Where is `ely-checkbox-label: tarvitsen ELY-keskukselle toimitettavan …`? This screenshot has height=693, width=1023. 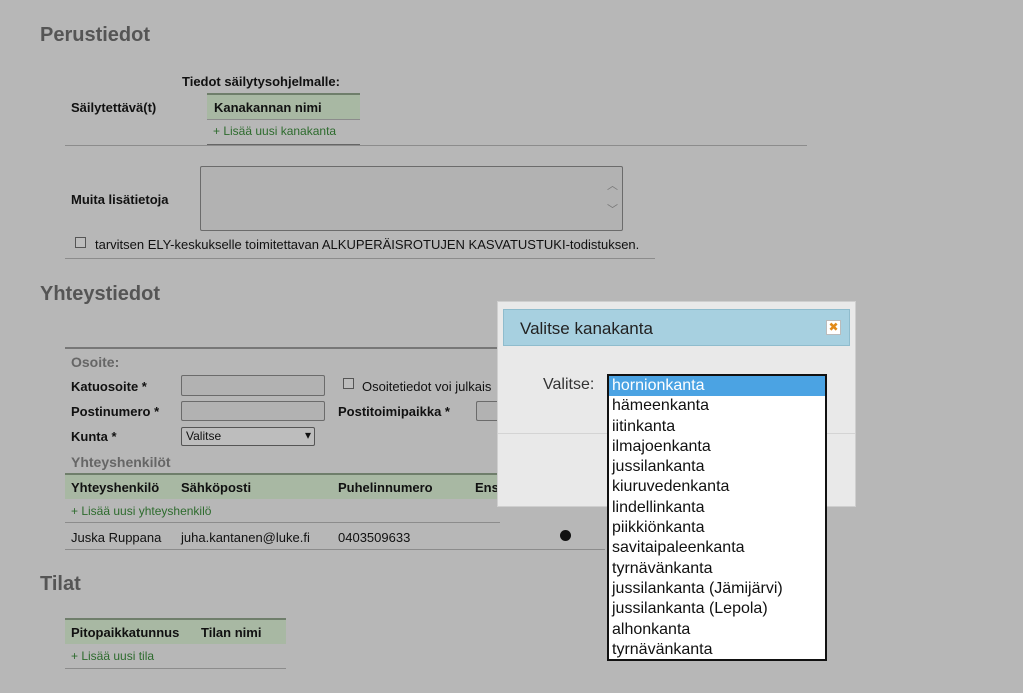
ely-checkbox-label: tarvitsen ELY-keskukselle toimitettavan … is located at coordinates (367, 244).